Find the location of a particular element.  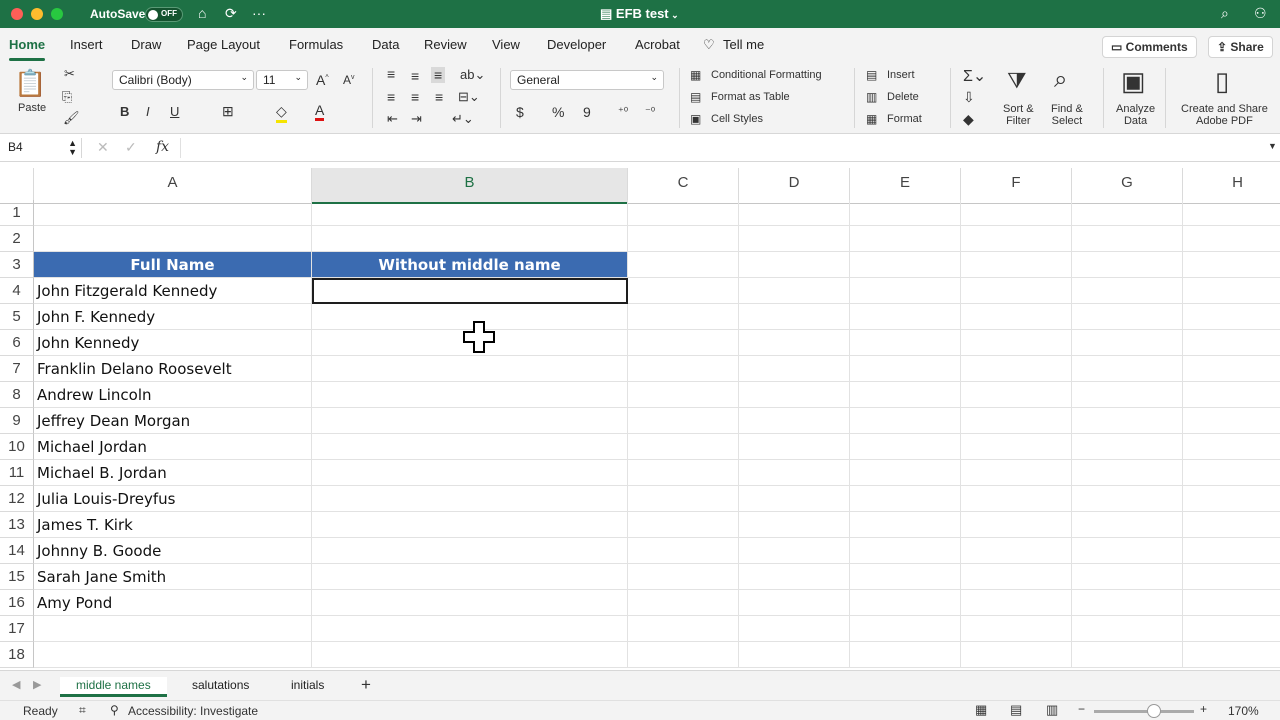

name-cell: Julia Louis-Dreyfus is located at coordinates (173, 499).